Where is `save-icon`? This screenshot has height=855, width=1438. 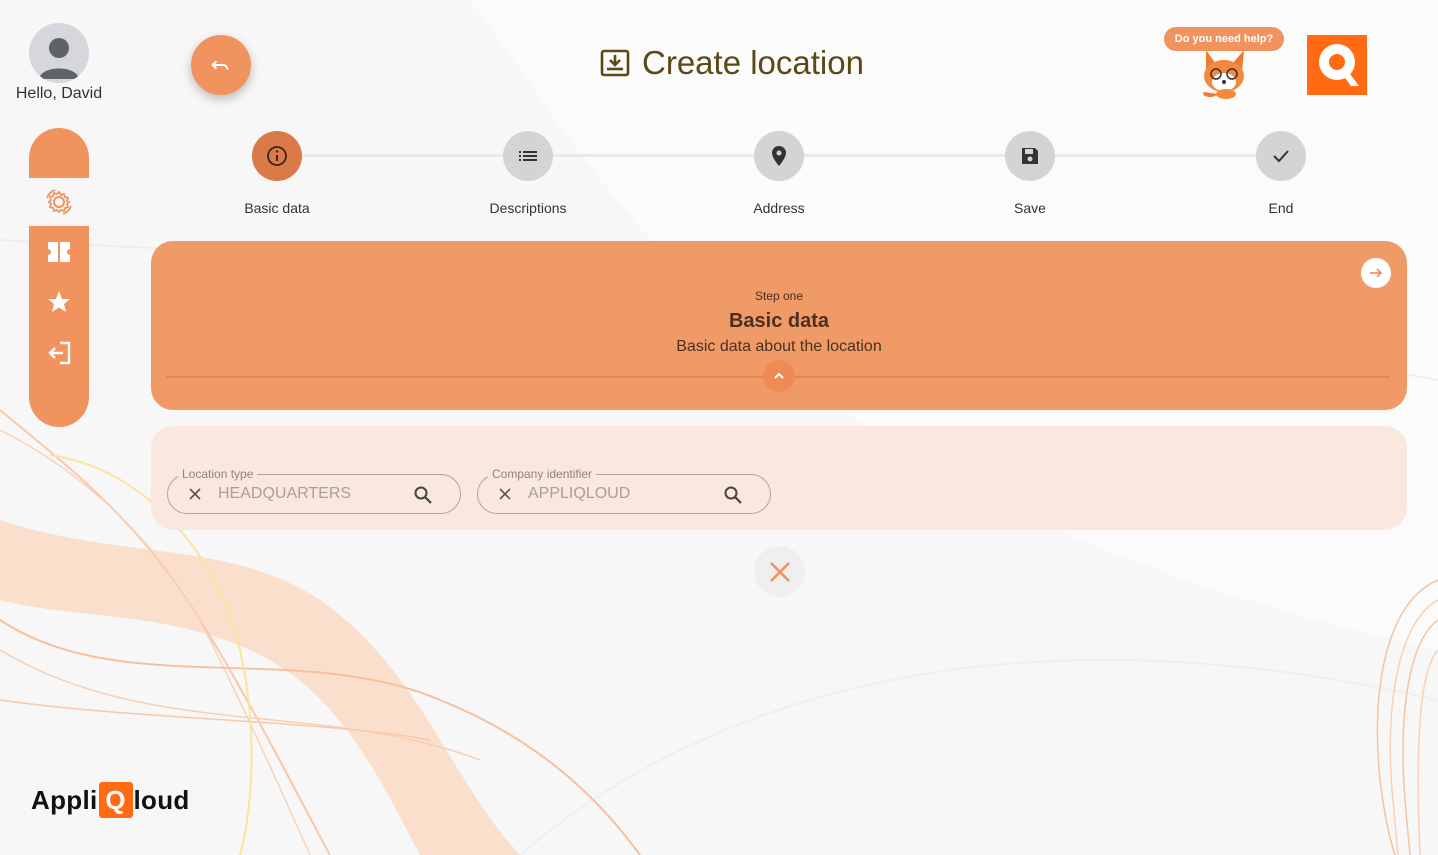 save-icon is located at coordinates (1030, 156).